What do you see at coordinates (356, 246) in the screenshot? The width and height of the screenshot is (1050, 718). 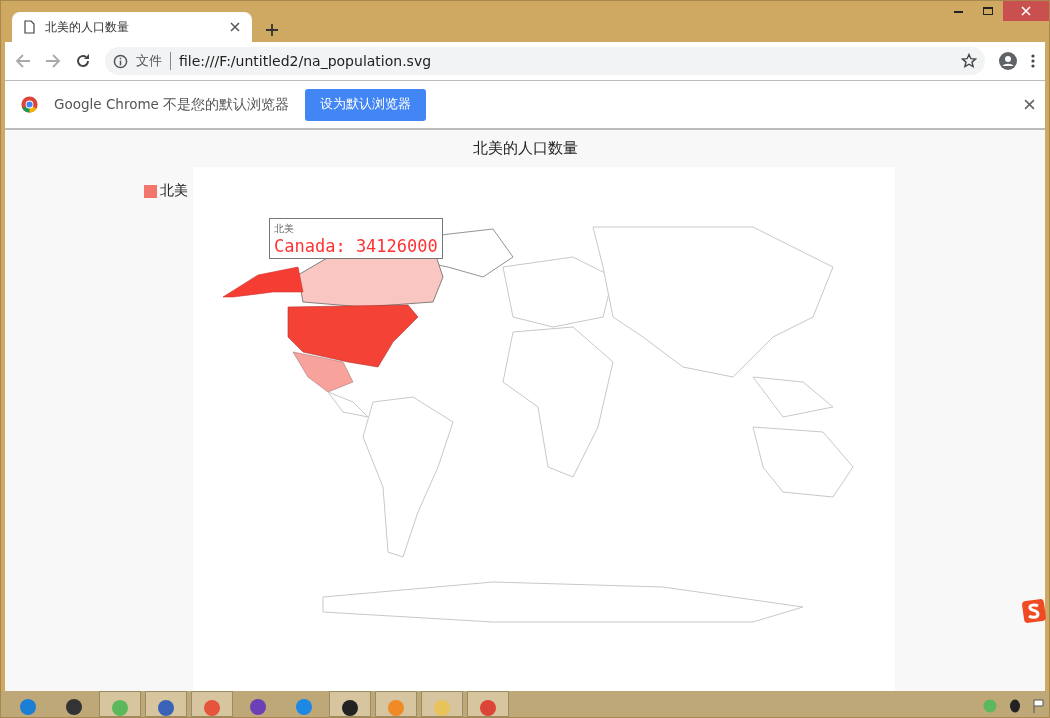 I see `tooltip-value: Canada: 34126000` at bounding box center [356, 246].